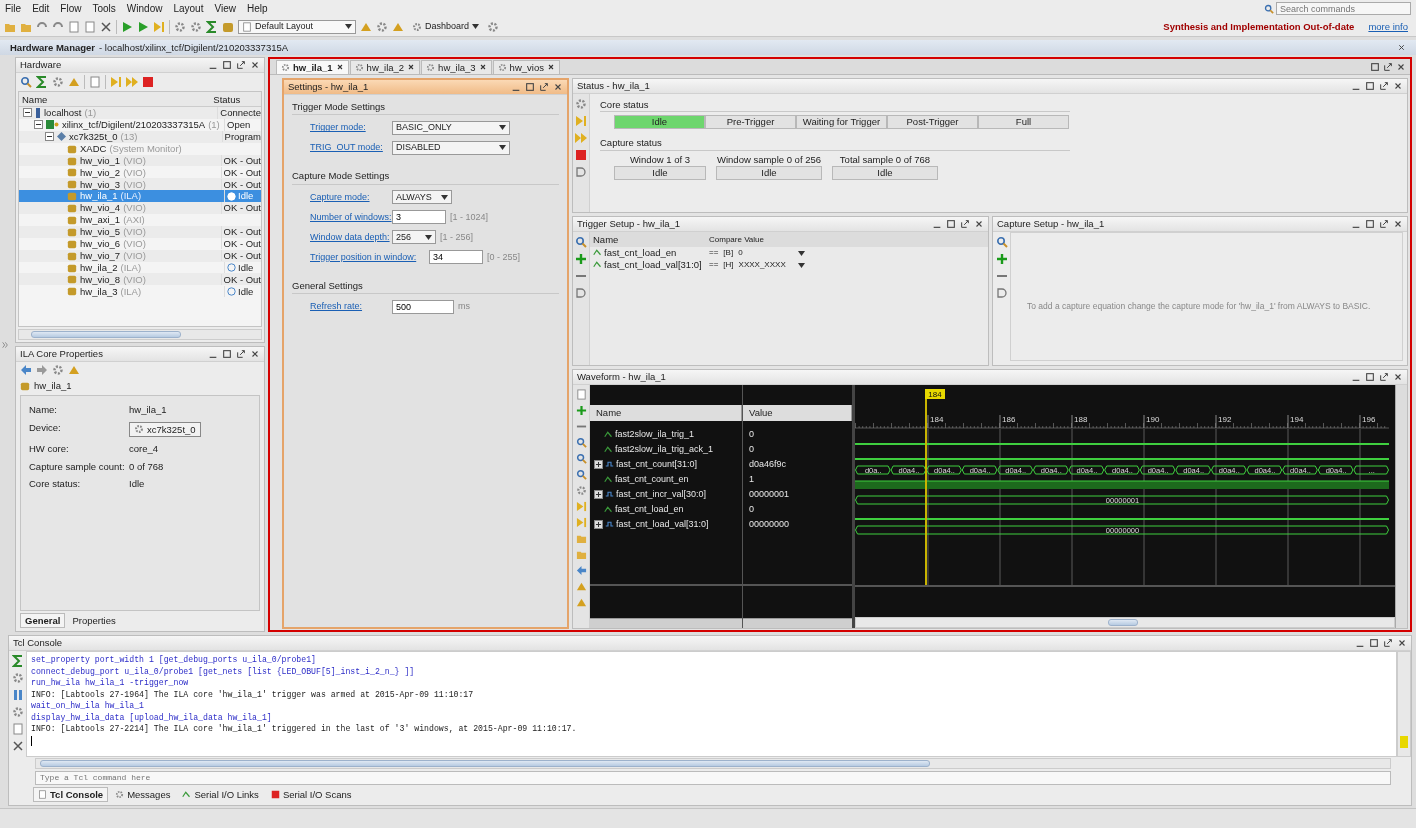 This screenshot has width=1416, height=828. Describe the element at coordinates (140, 220) in the screenshot. I see `tree-row: hw_axi_1 (AXI)` at that location.